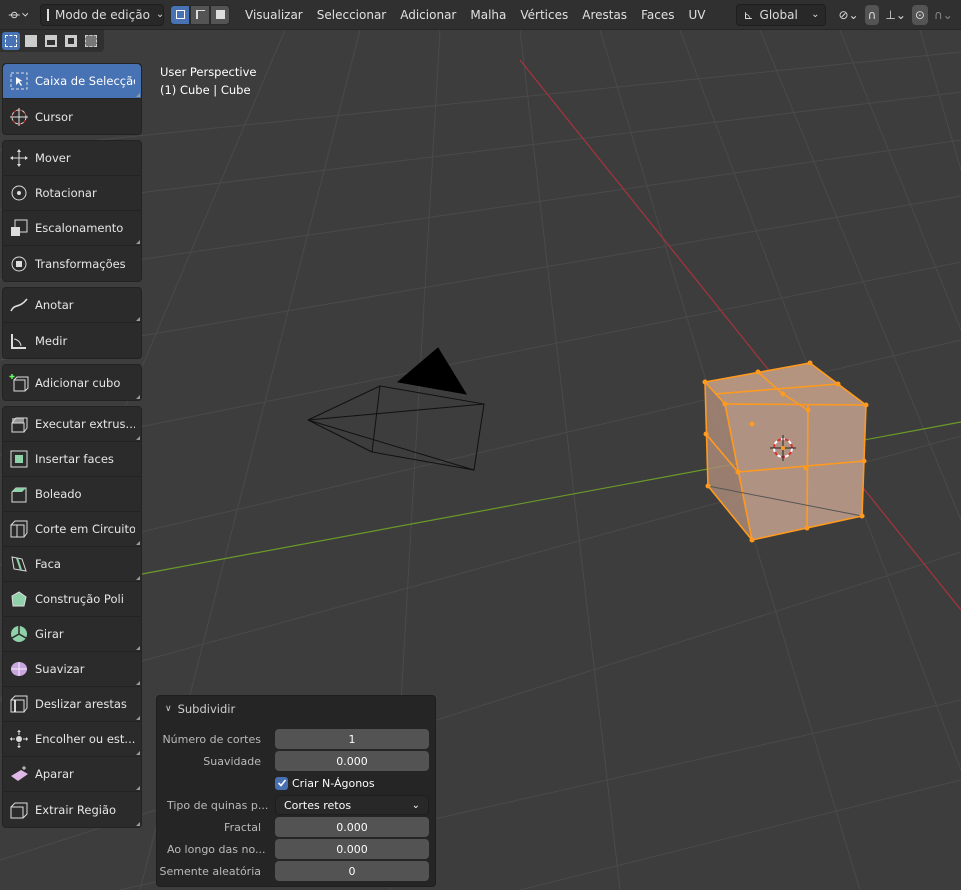 The height and width of the screenshot is (890, 961). Describe the element at coordinates (19, 340) in the screenshot. I see `measure-icon` at that location.